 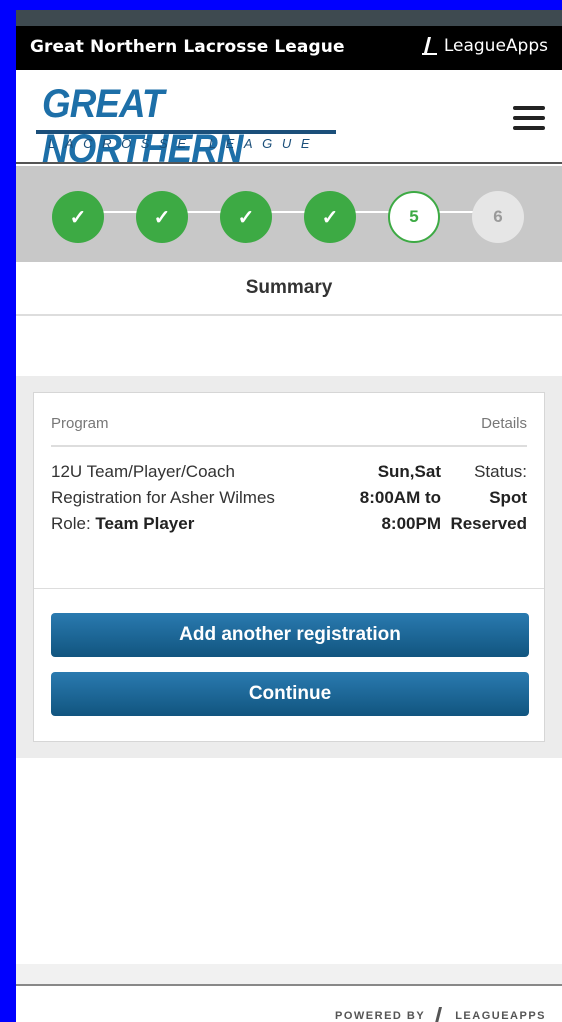 I want to click on status-label: Status:, so click(x=500, y=471).